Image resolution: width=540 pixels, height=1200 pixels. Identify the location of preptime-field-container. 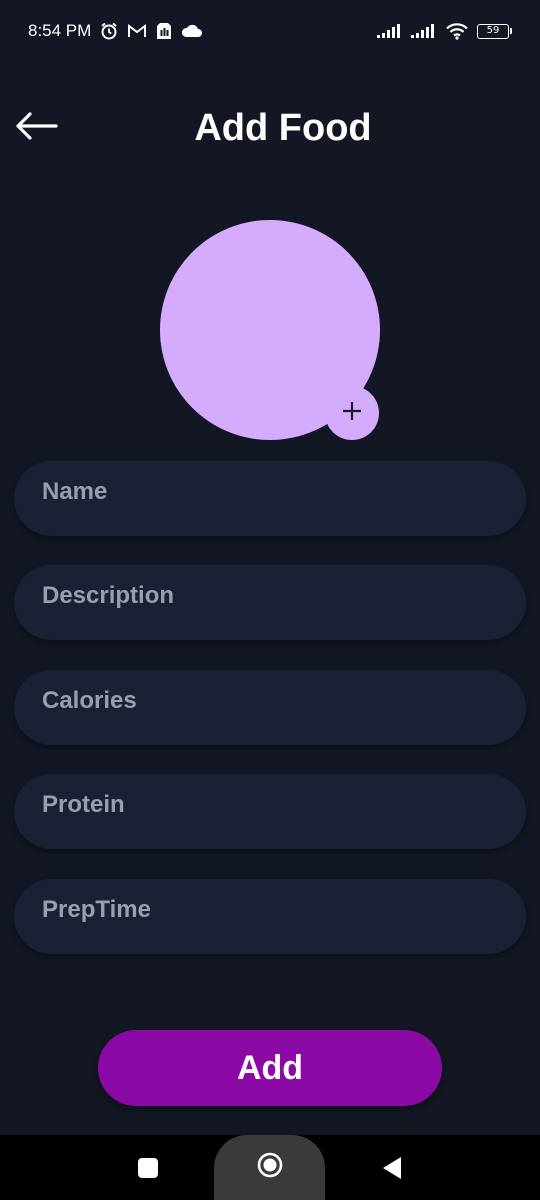
(270, 916).